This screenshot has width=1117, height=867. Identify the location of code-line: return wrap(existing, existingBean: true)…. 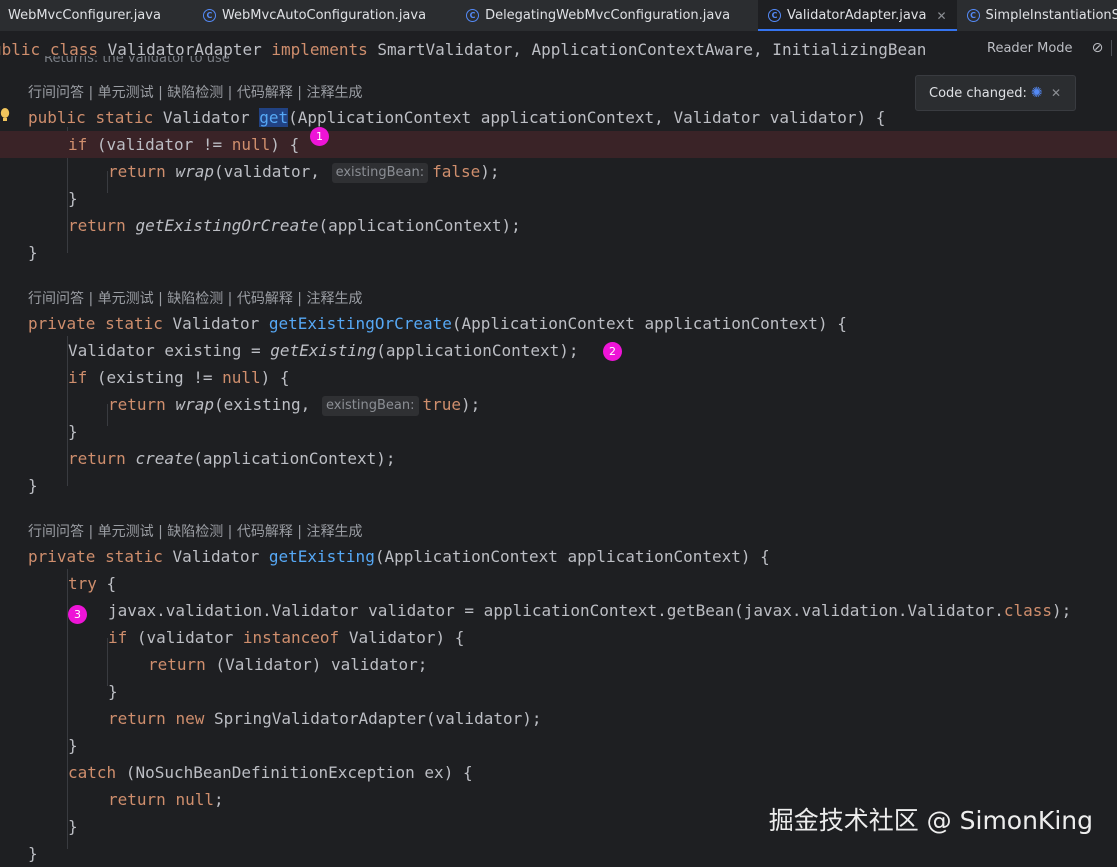
(294, 405).